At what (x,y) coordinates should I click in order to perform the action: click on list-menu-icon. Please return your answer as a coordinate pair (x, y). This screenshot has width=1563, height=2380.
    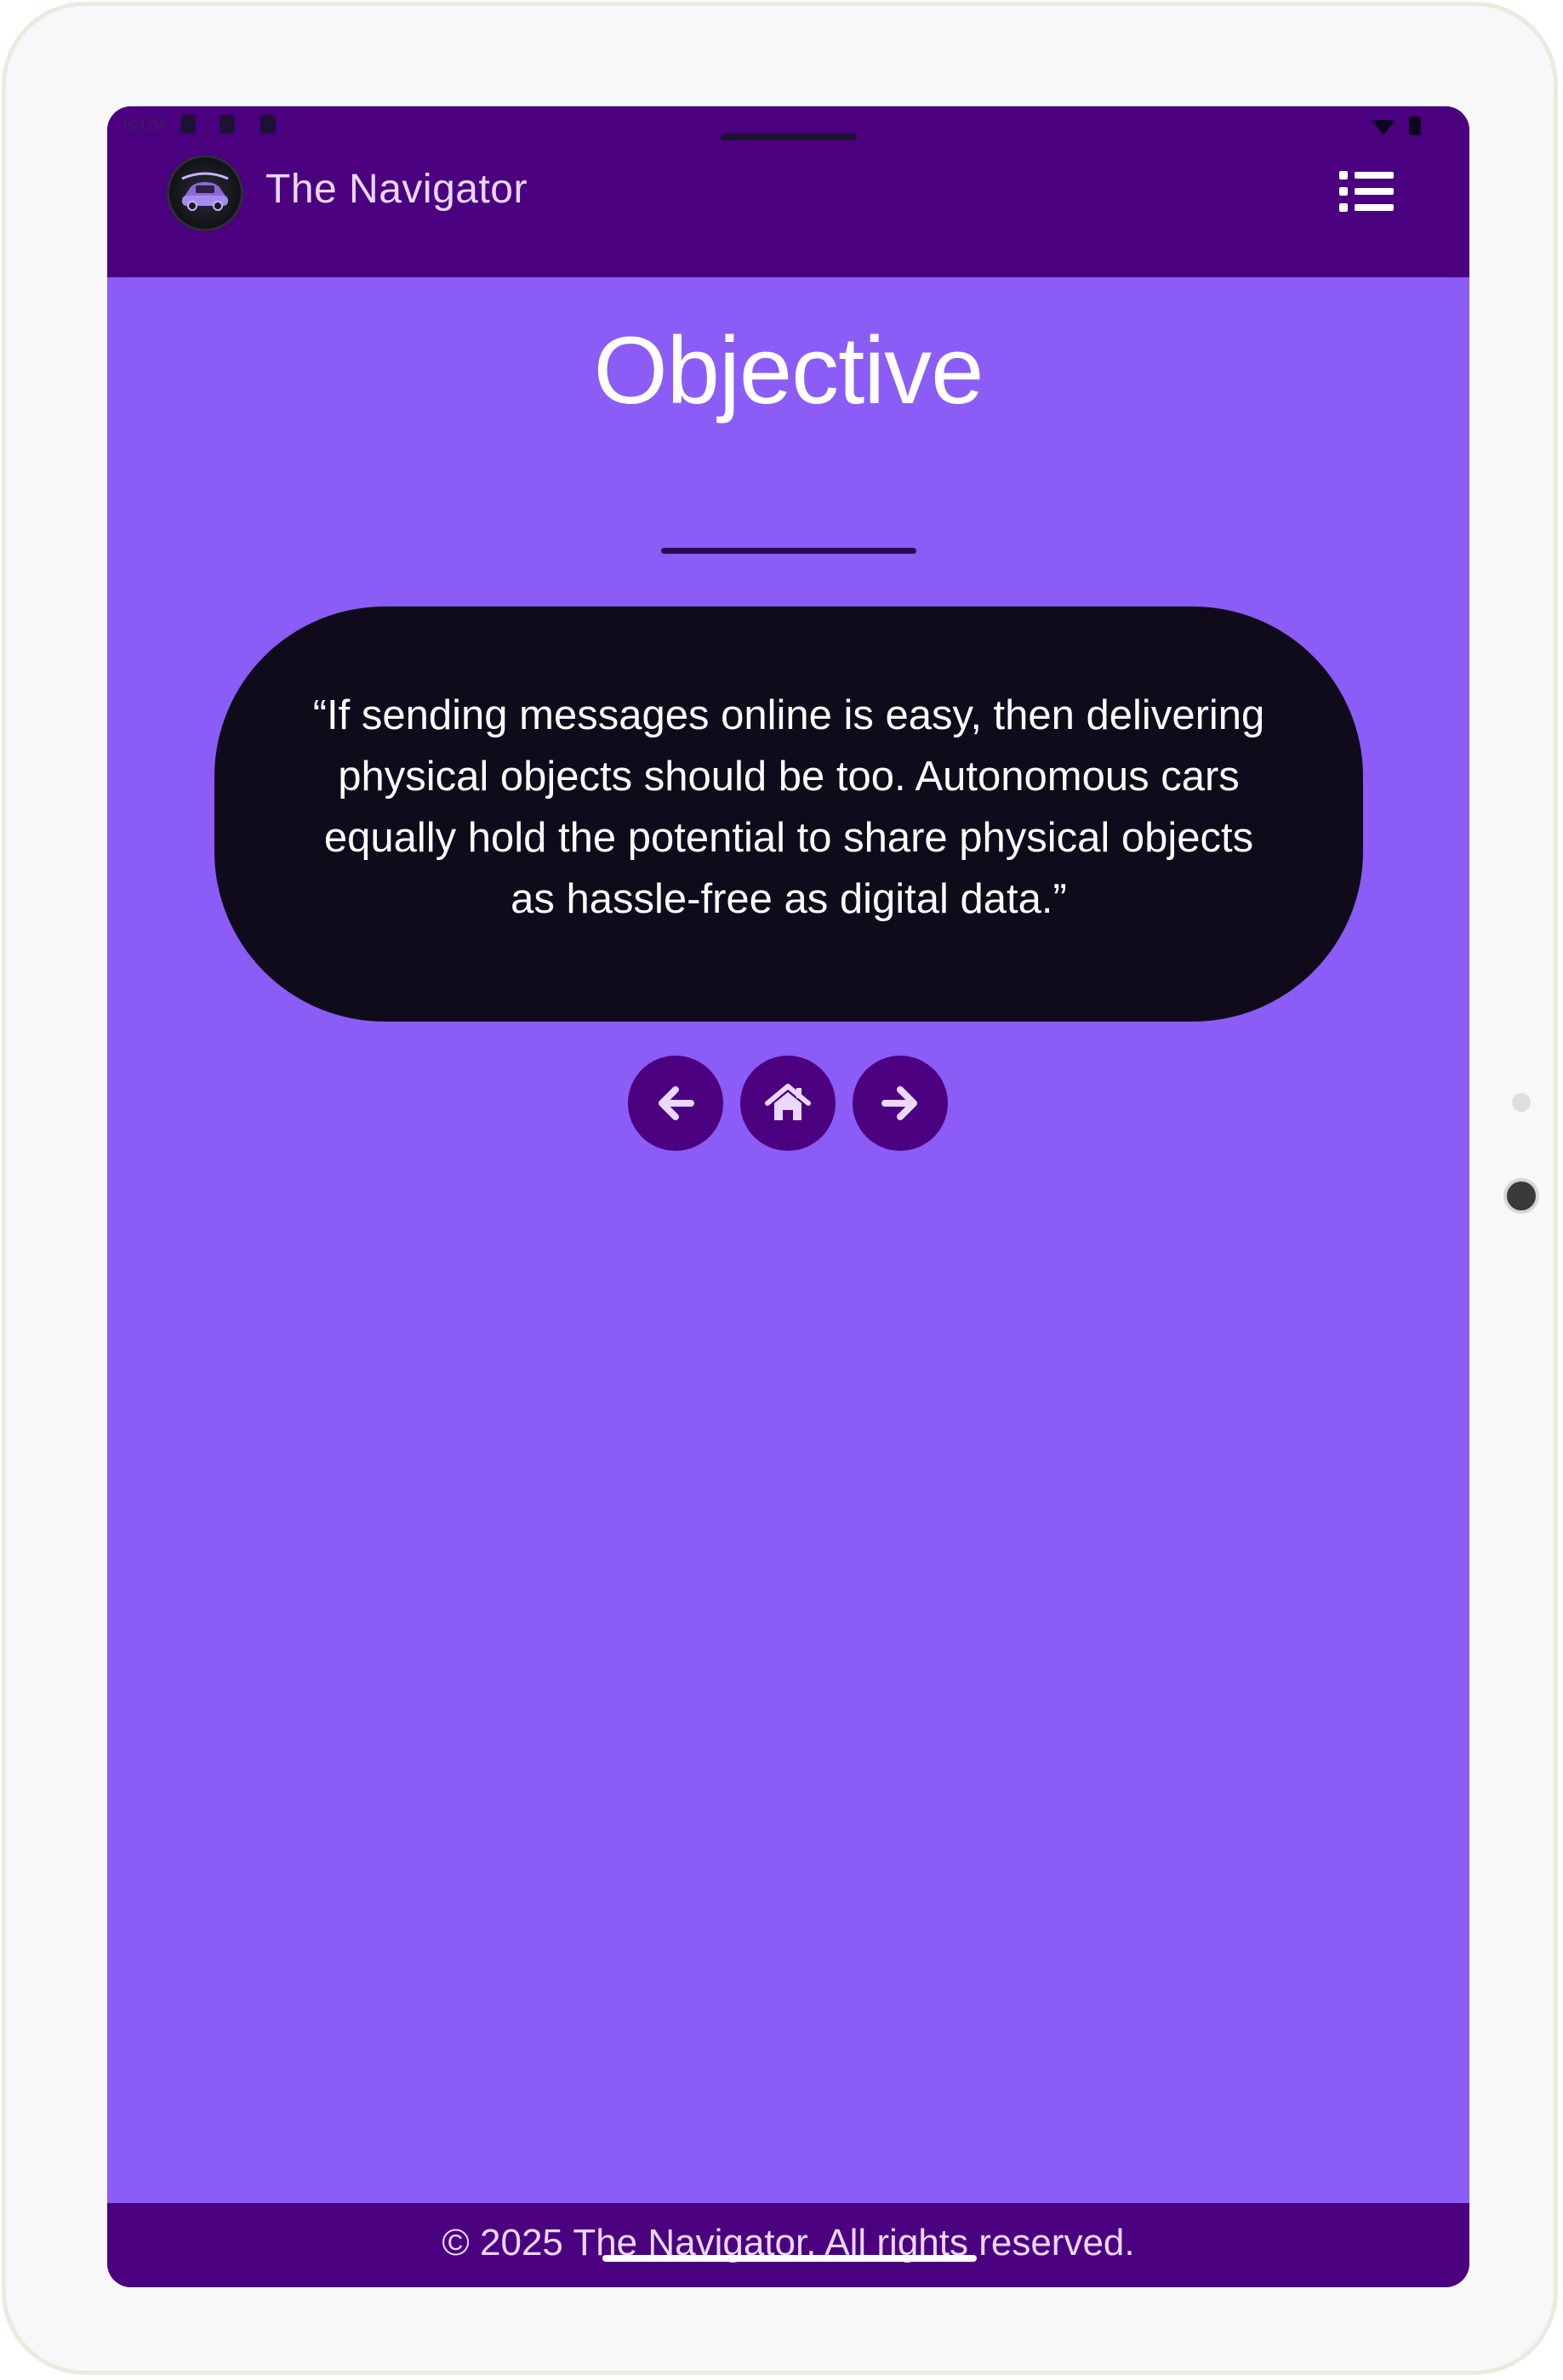
    Looking at the image, I should click on (1366, 191).